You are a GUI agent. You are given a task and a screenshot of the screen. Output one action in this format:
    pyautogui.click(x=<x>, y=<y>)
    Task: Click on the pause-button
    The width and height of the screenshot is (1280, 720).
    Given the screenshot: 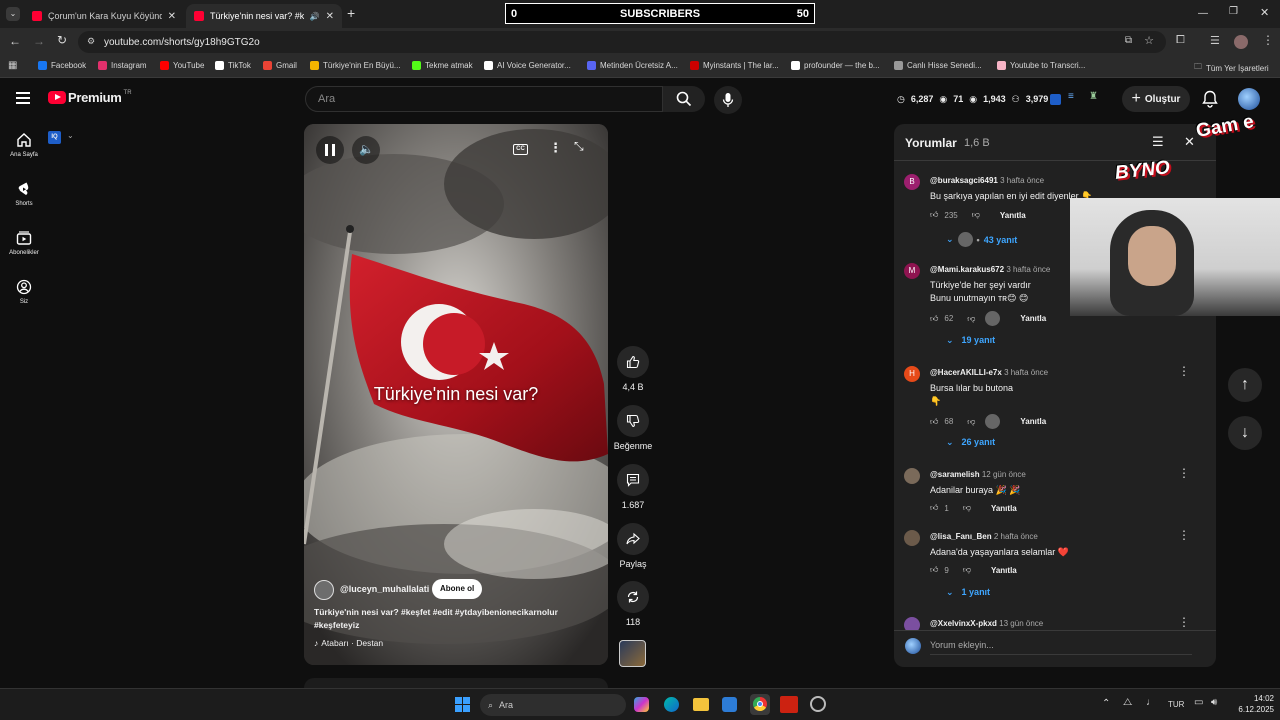 What is the action you would take?
    pyautogui.click(x=330, y=150)
    